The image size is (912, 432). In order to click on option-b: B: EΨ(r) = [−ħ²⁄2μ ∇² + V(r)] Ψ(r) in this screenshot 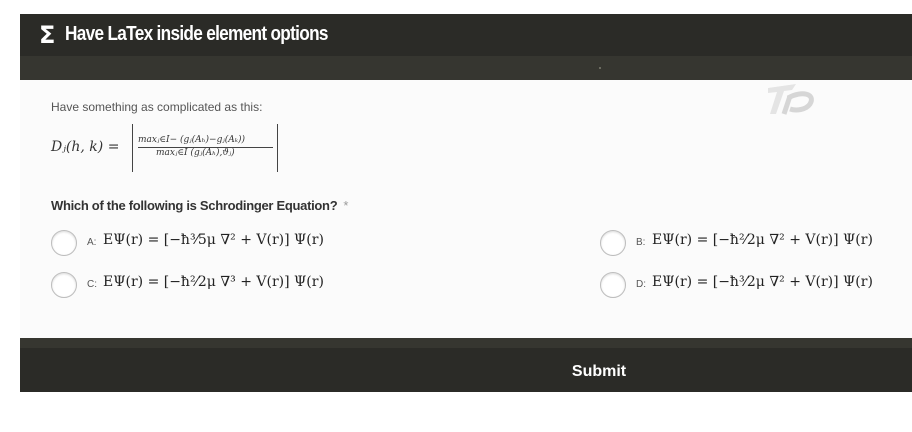, I will do `click(750, 243)`.